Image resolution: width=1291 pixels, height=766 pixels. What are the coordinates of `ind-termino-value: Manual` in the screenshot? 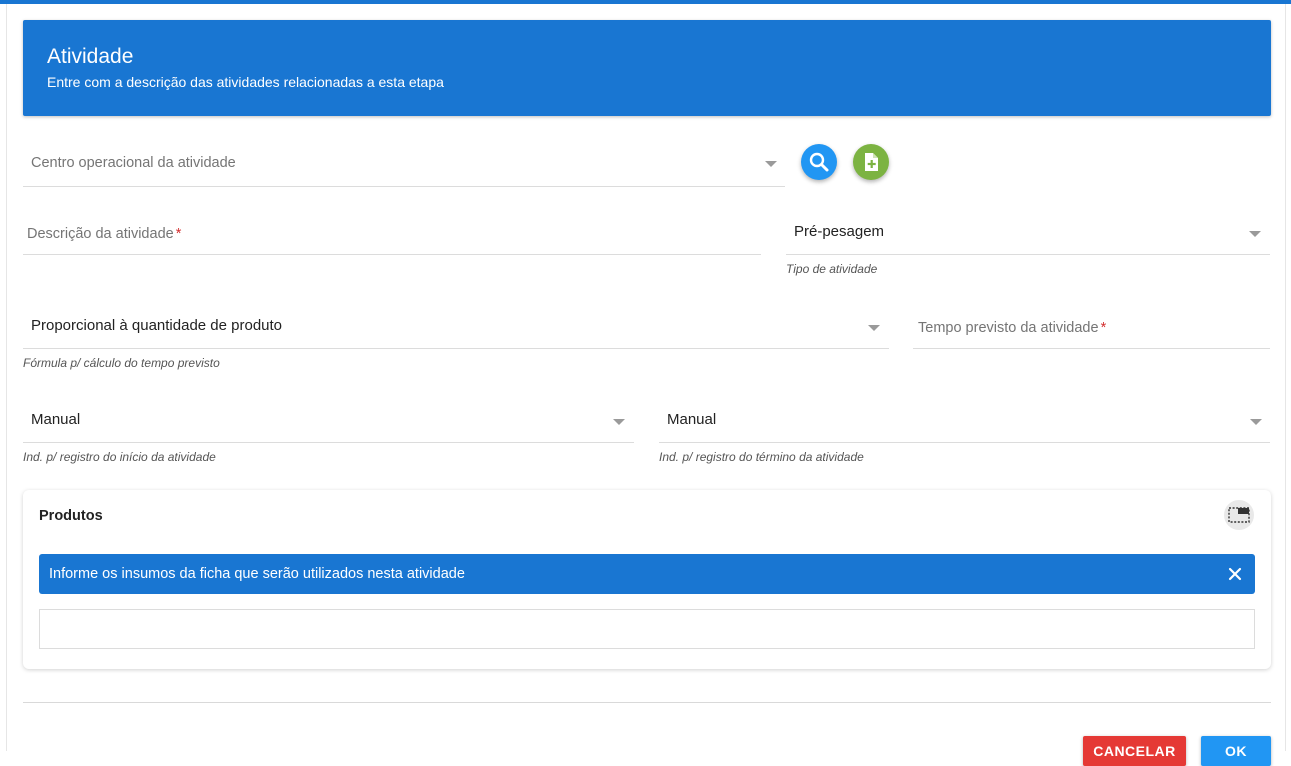 It's located at (692, 419).